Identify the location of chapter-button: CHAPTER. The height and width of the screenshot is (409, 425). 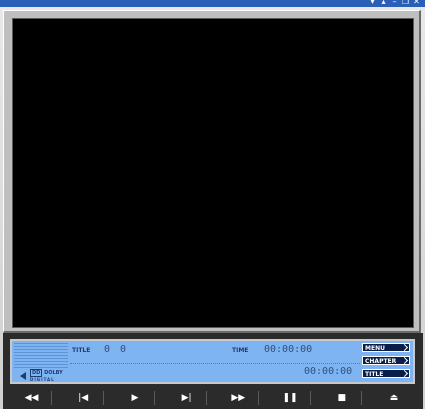
(386, 360).